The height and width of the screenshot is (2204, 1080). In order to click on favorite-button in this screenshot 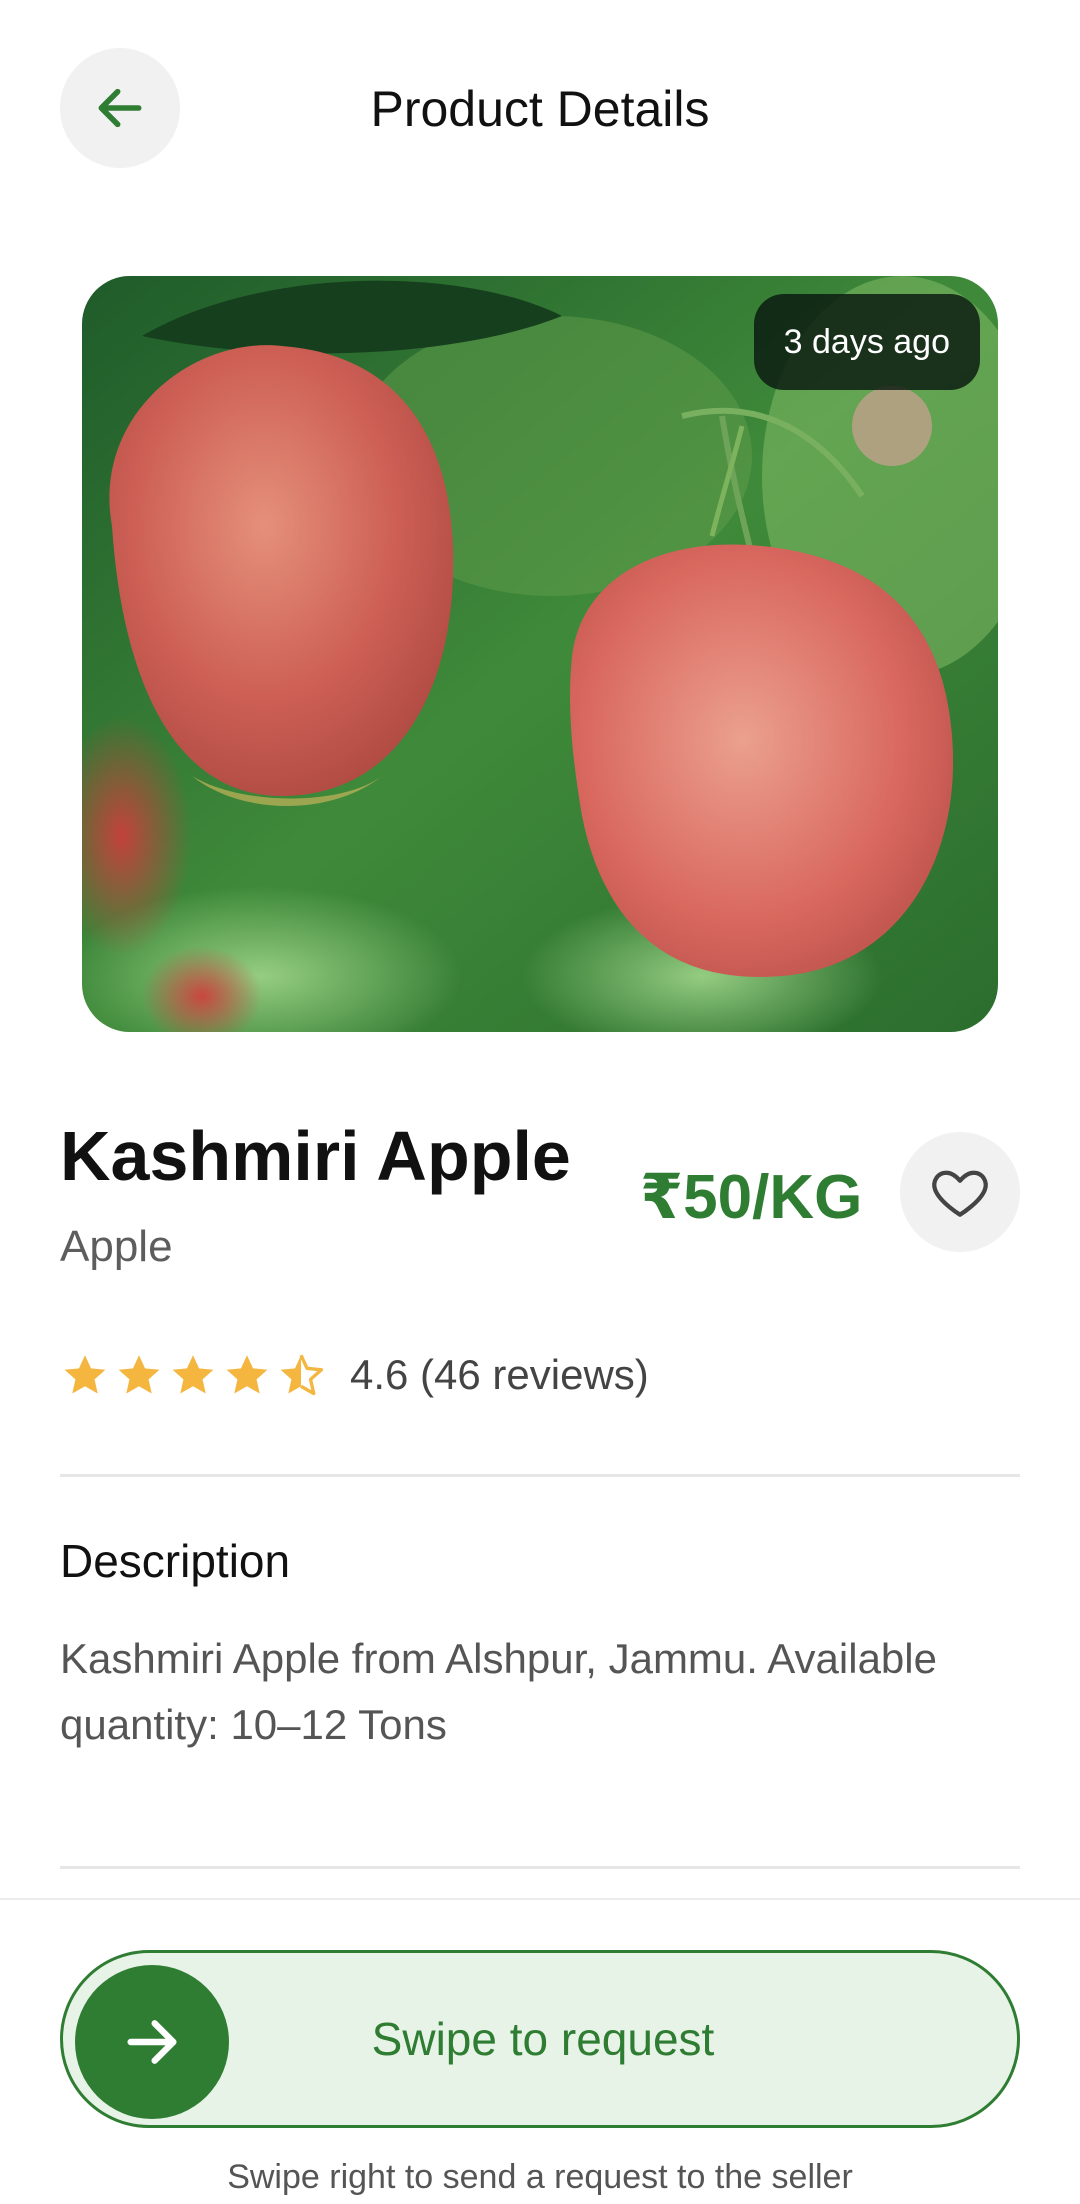, I will do `click(960, 1192)`.